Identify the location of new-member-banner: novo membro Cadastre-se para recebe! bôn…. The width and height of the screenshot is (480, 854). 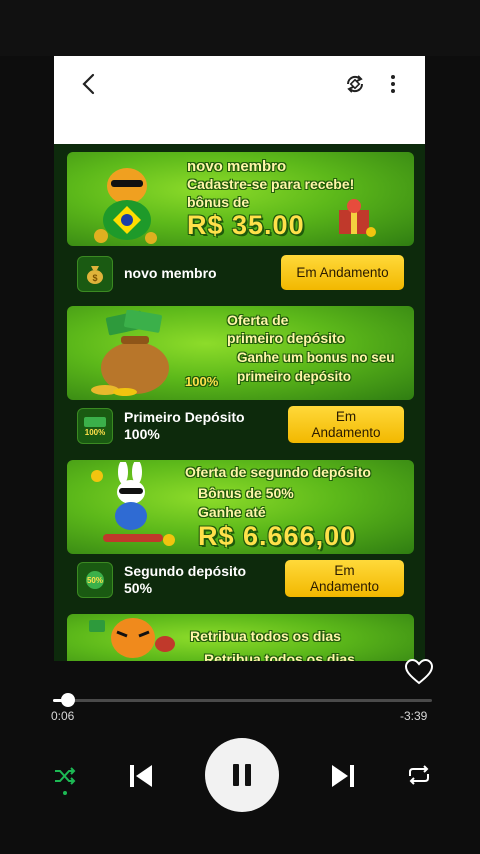
(240, 199).